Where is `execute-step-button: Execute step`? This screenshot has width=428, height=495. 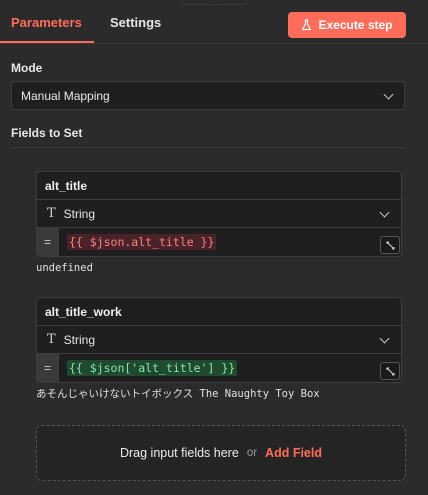 execute-step-button: Execute step is located at coordinates (347, 25).